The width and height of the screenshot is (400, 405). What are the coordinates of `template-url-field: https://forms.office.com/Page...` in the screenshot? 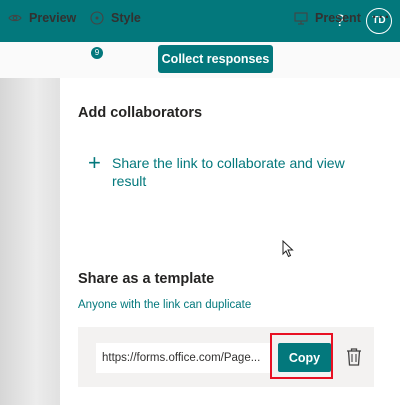 It's located at (184, 358).